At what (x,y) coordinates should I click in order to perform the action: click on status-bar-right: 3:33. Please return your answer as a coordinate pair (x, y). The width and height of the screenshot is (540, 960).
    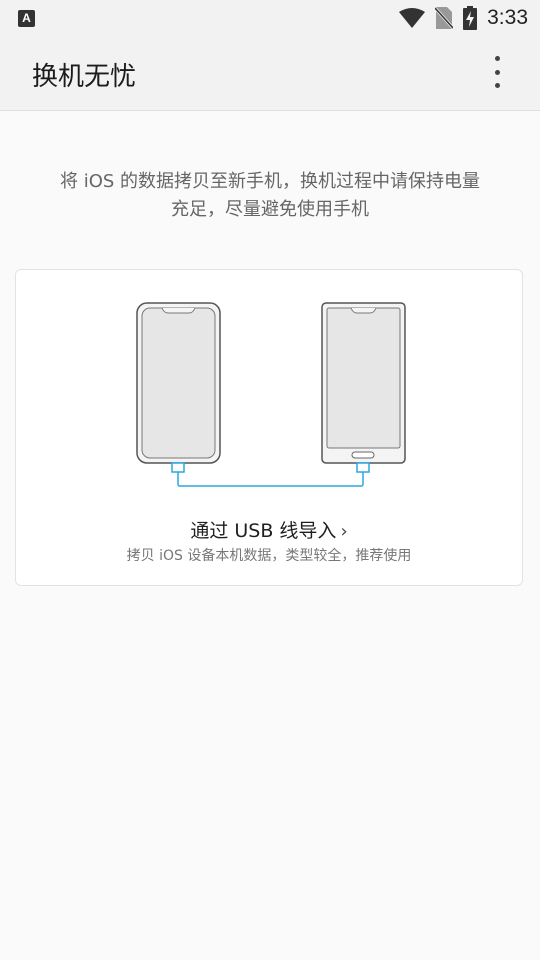
    Looking at the image, I should click on (463, 18).